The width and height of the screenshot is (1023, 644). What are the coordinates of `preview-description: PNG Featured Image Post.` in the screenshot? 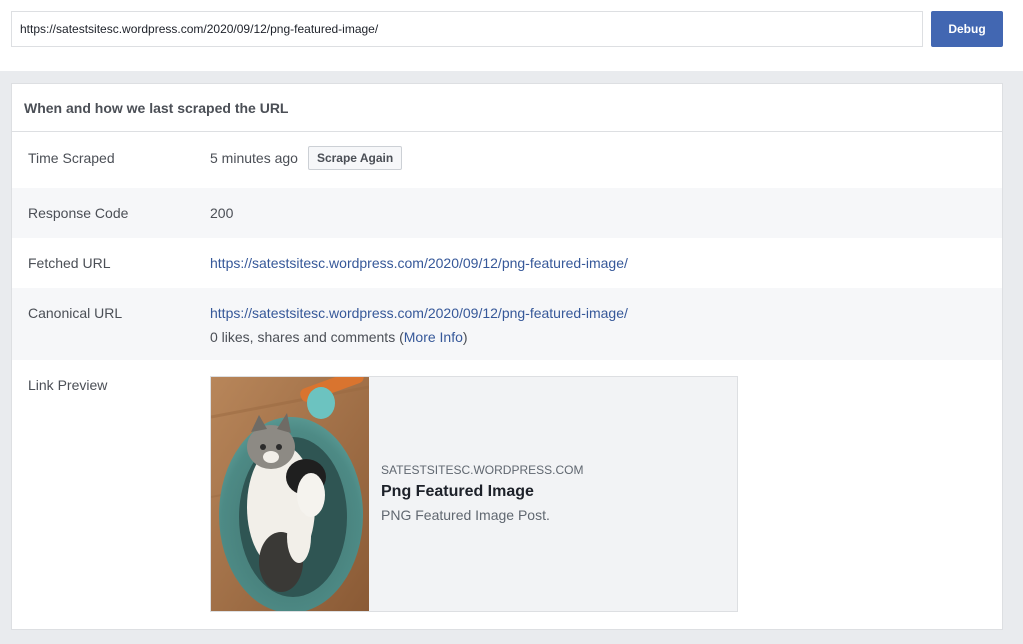 It's located at (465, 515).